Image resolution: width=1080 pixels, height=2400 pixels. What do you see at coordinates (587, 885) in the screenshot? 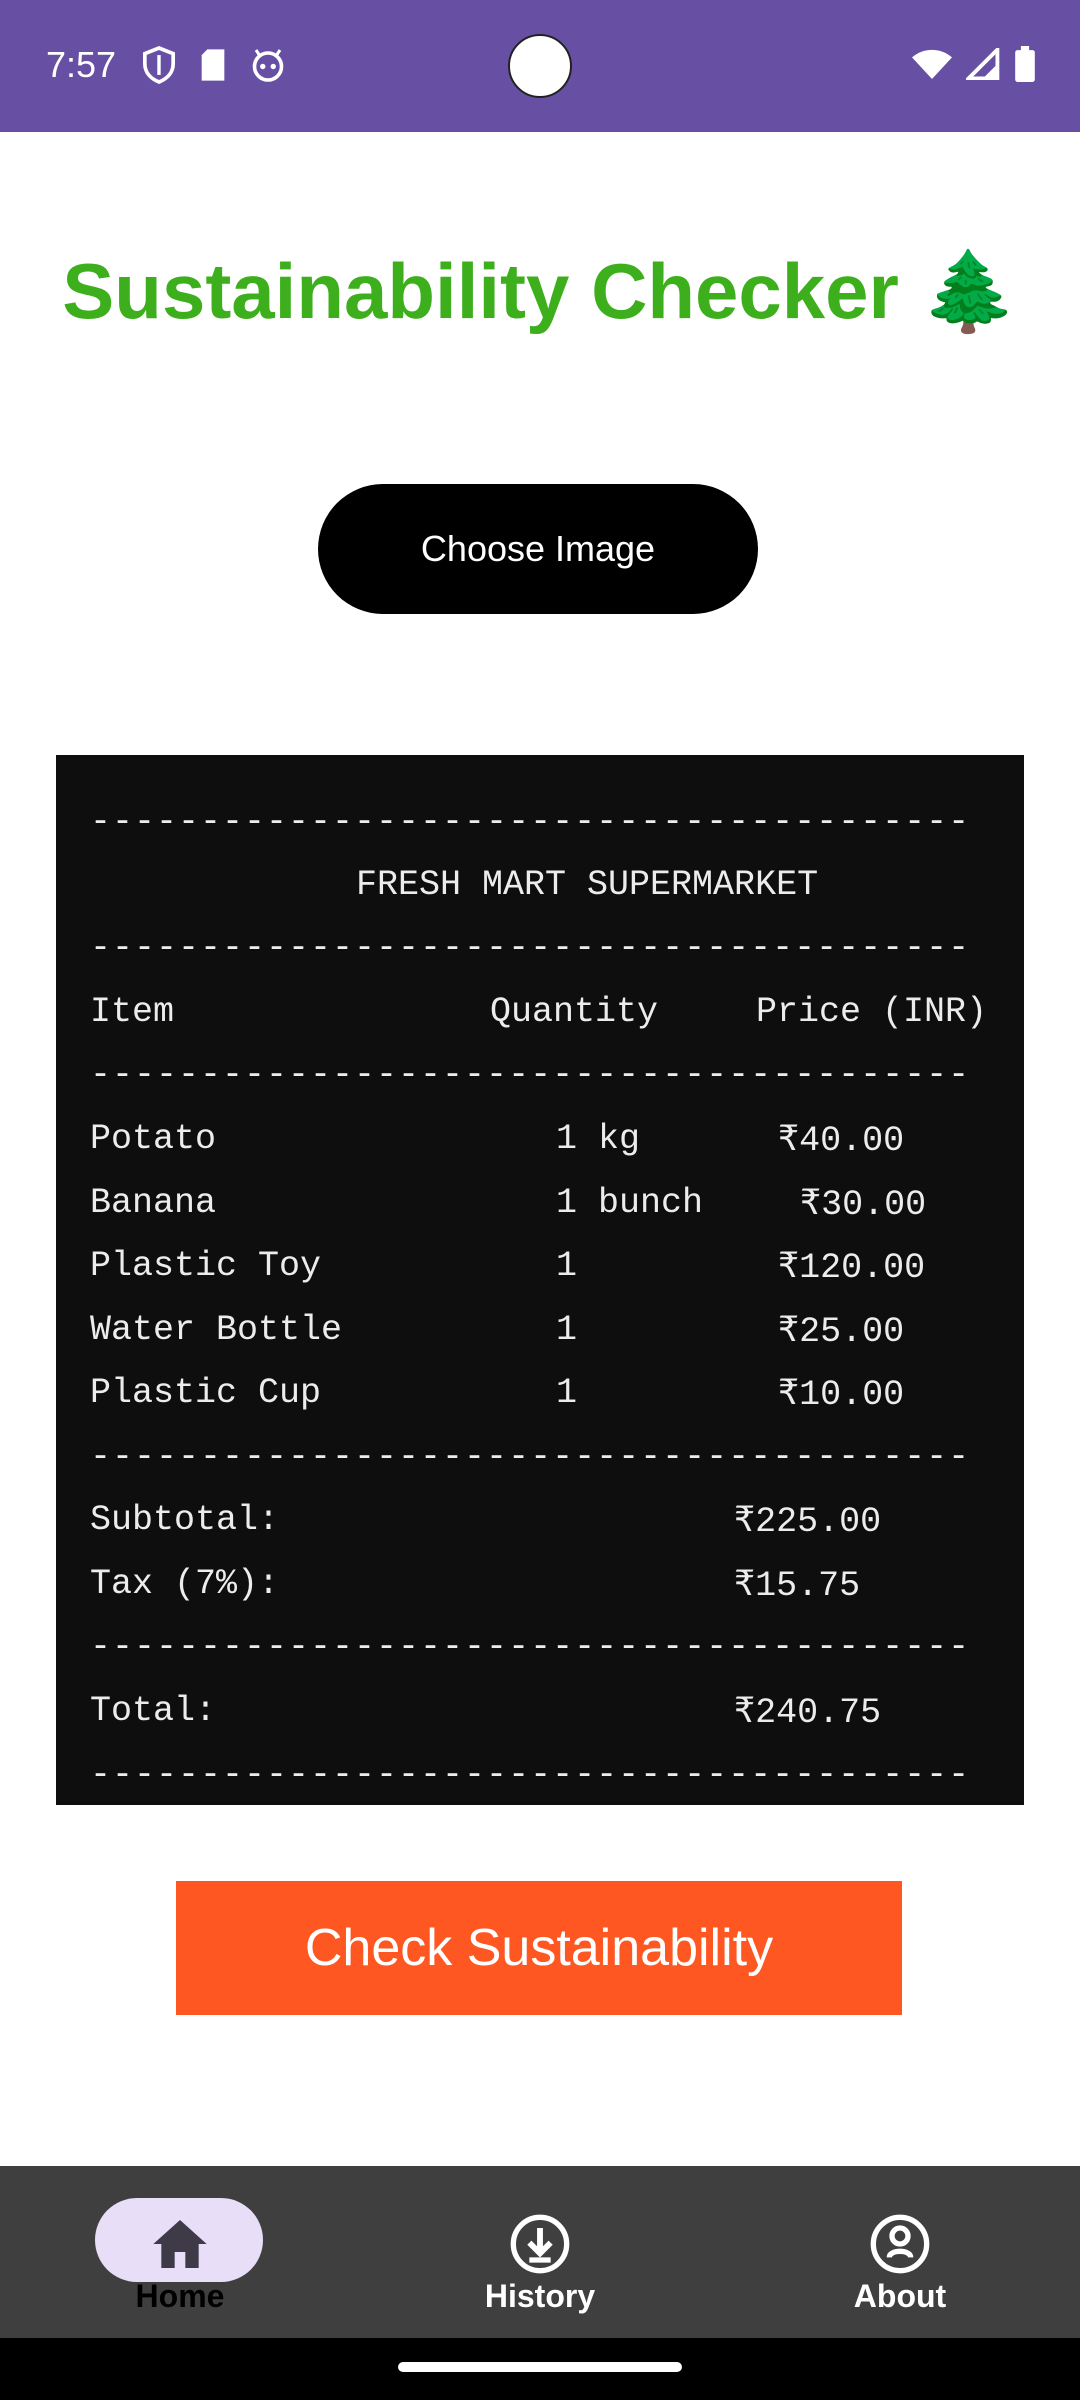
I see `receipt-store-name: FRESH MART SUPERMARKET` at bounding box center [587, 885].